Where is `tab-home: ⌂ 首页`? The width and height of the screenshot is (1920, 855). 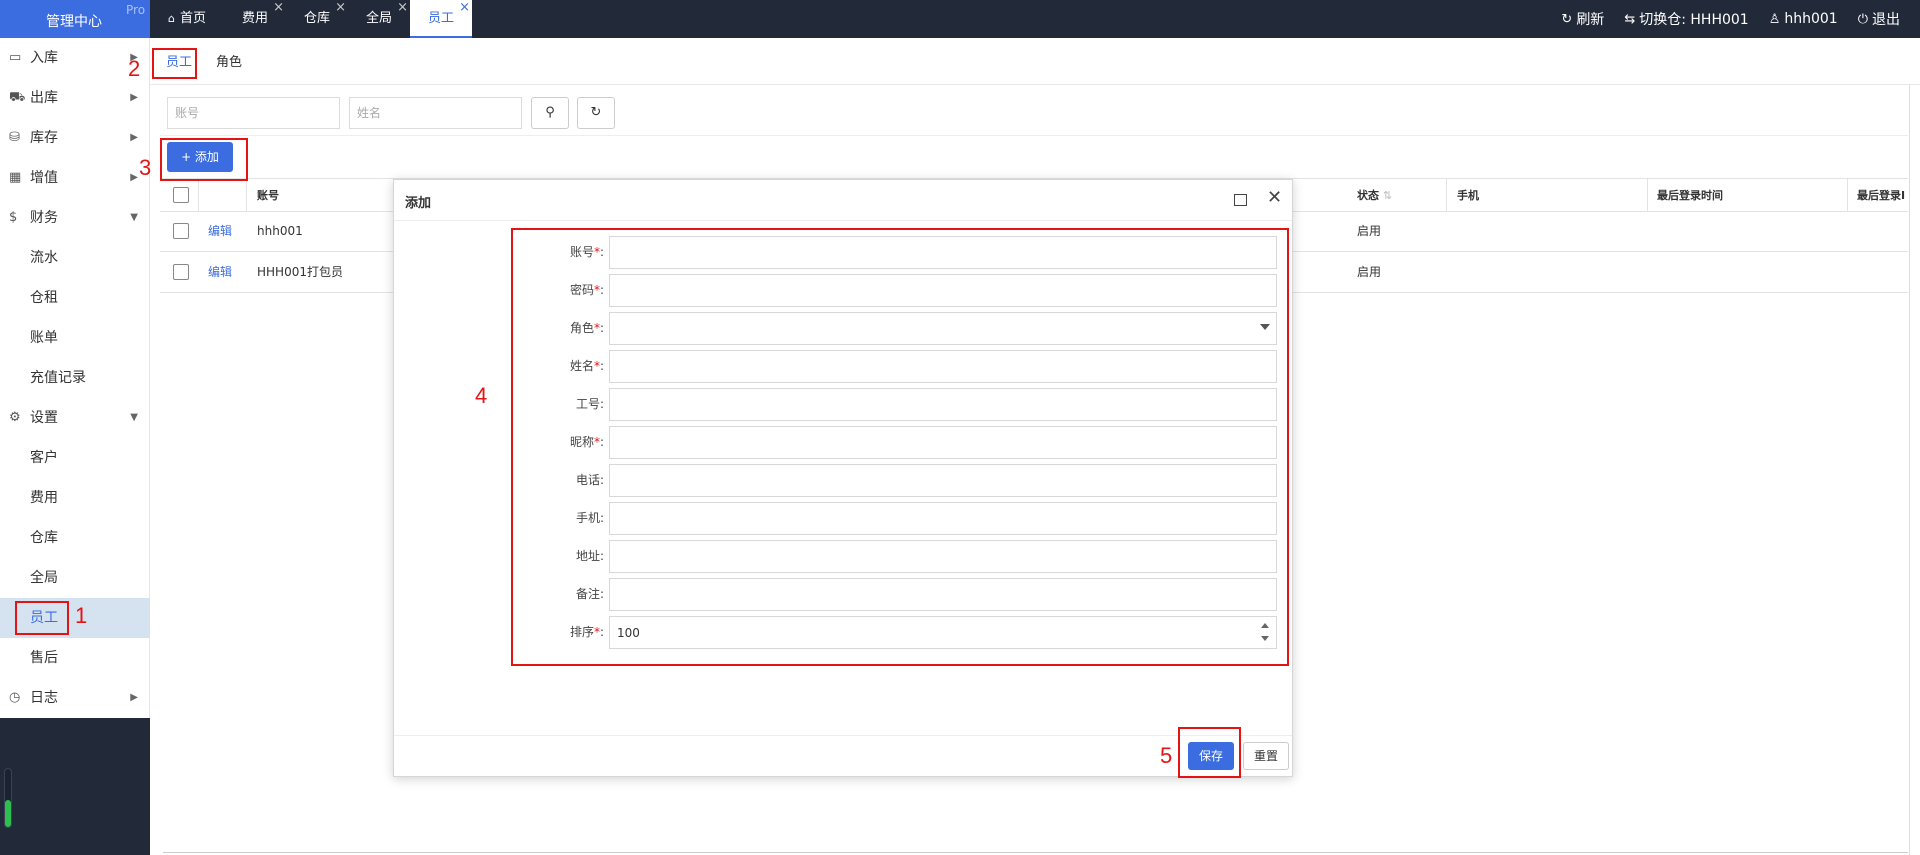 tab-home: ⌂ 首页 is located at coordinates (187, 19).